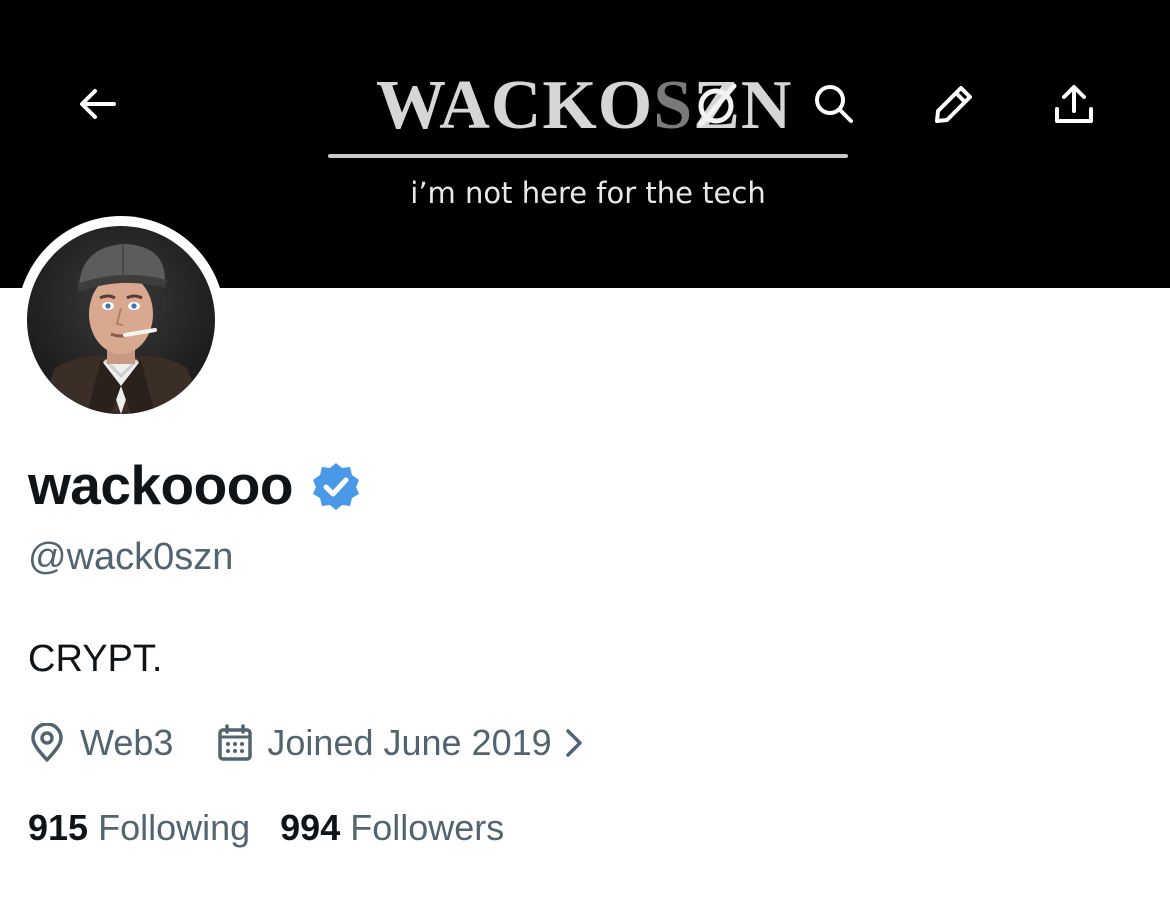  Describe the element at coordinates (310, 827) in the screenshot. I see `followers-count: 994` at that location.